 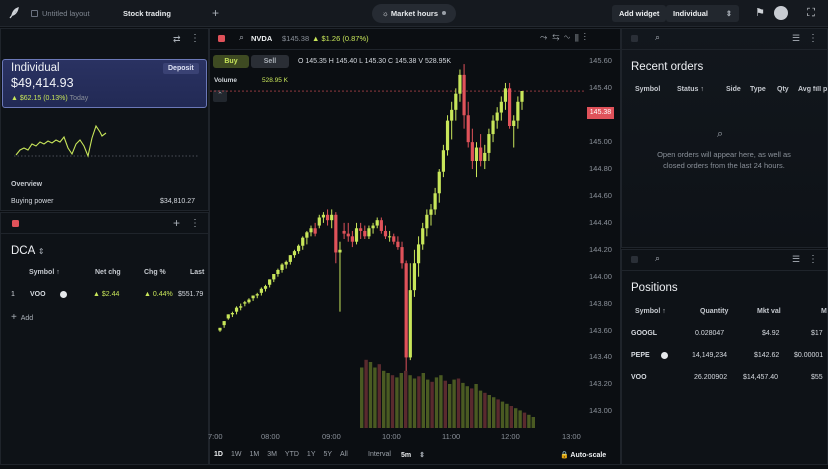 What do you see at coordinates (272, 454) in the screenshot?
I see `range-3m: 3M` at bounding box center [272, 454].